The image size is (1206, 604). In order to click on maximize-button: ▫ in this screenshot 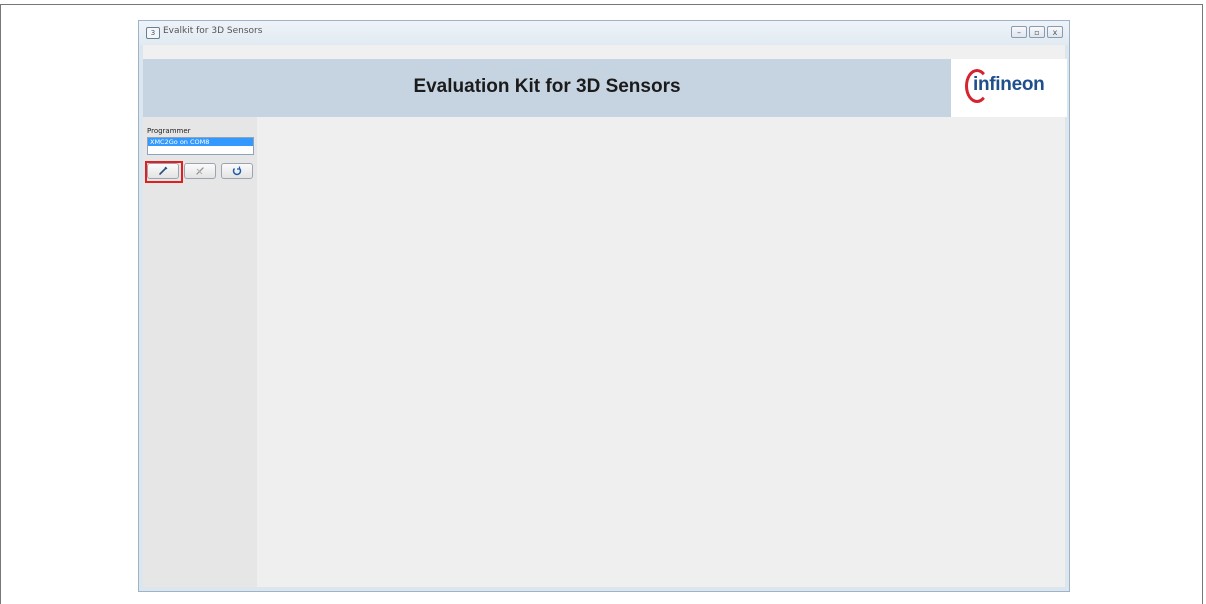, I will do `click(1037, 32)`.